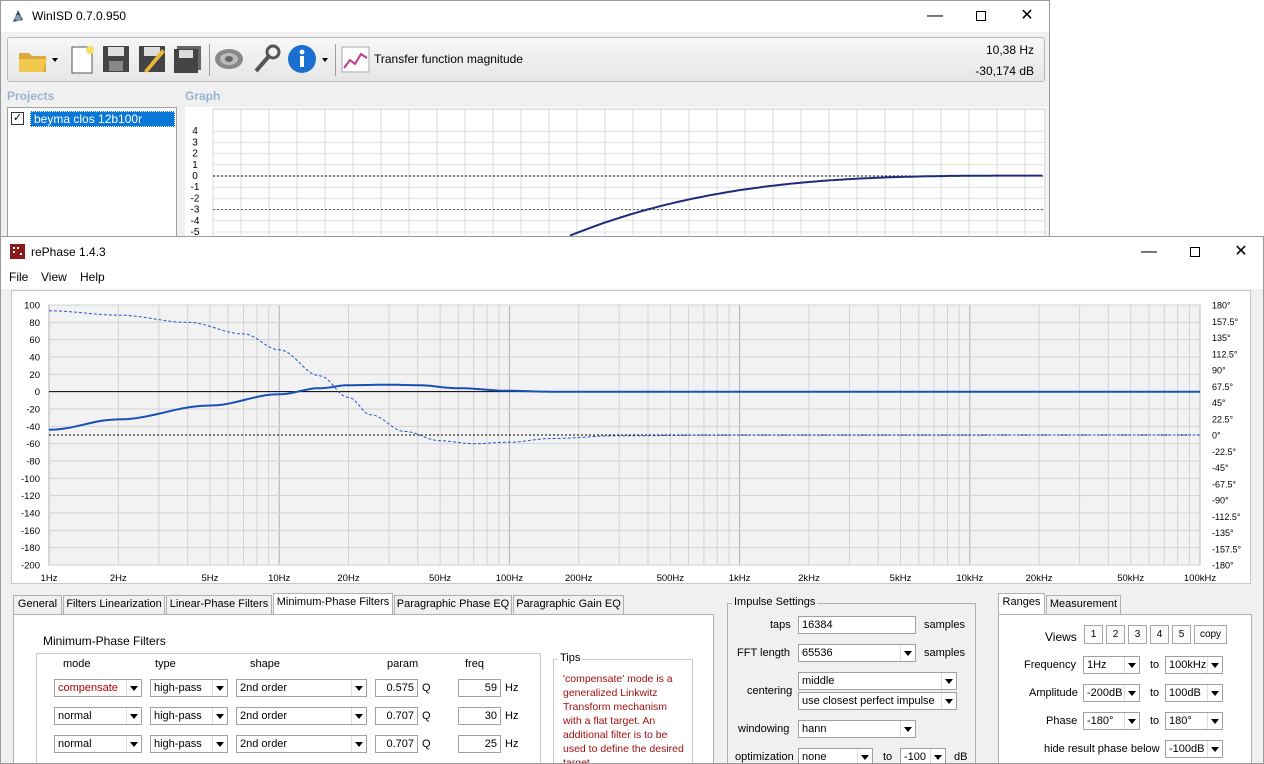  I want to click on amplitude-from-select: -200dB, so click(1111, 693).